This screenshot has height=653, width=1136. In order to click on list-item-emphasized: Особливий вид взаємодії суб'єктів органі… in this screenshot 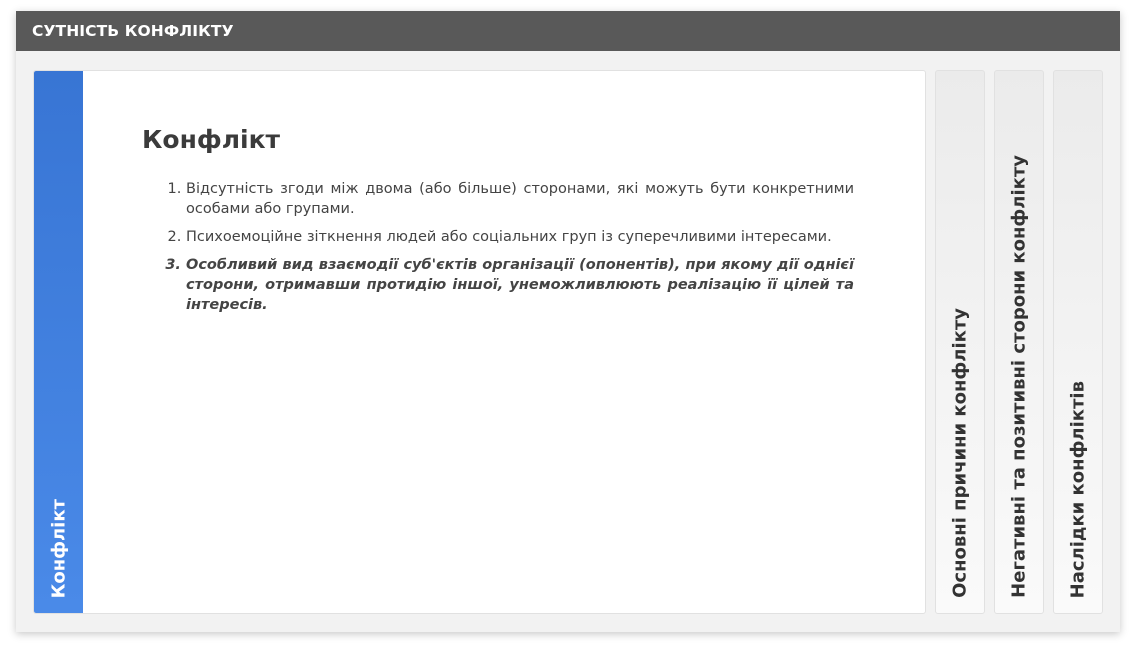, I will do `click(520, 285)`.